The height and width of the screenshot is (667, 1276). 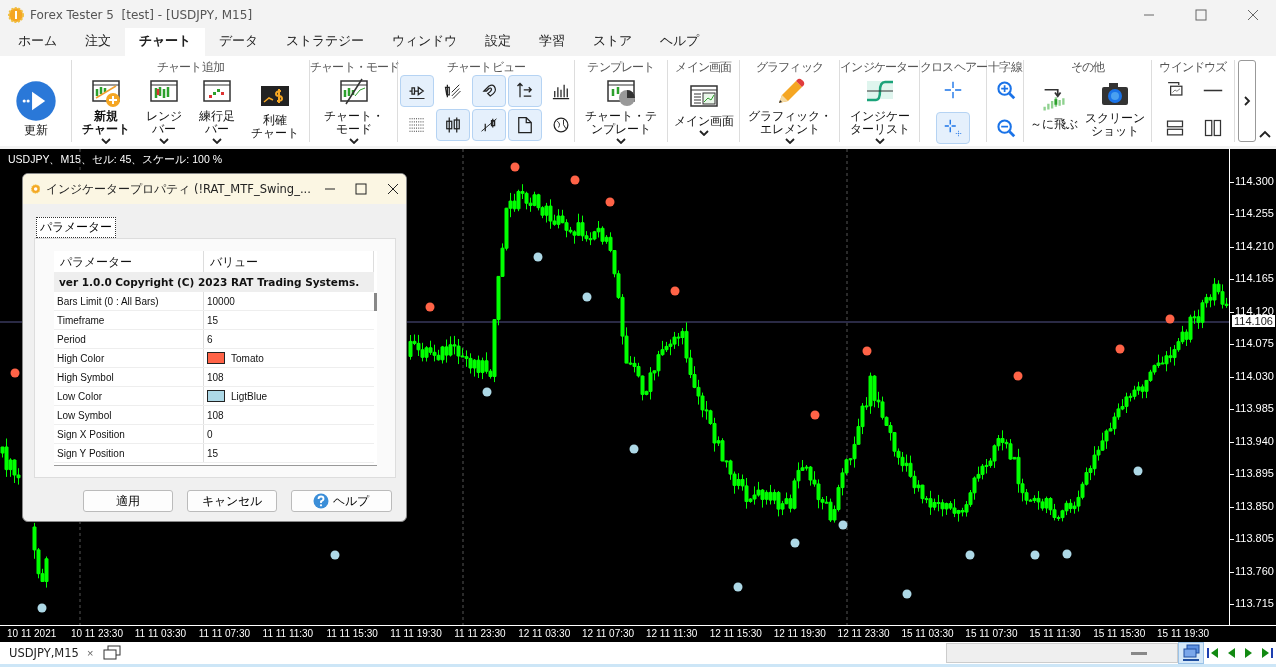 I want to click on table-cell-text: 15, so click(x=212, y=453).